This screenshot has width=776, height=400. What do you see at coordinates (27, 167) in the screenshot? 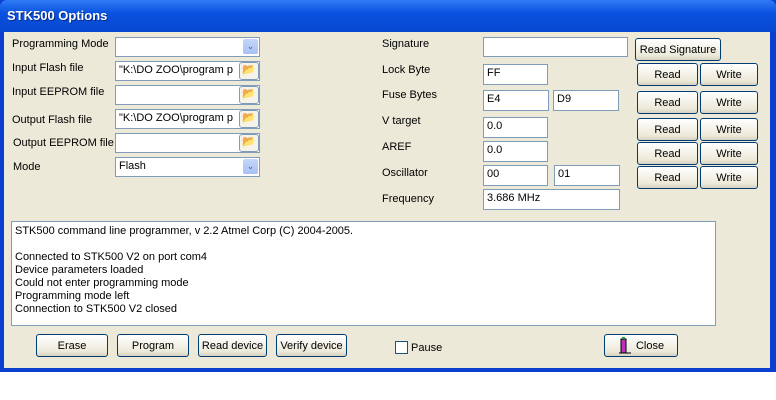
I see `mode-label: Mode` at bounding box center [27, 167].